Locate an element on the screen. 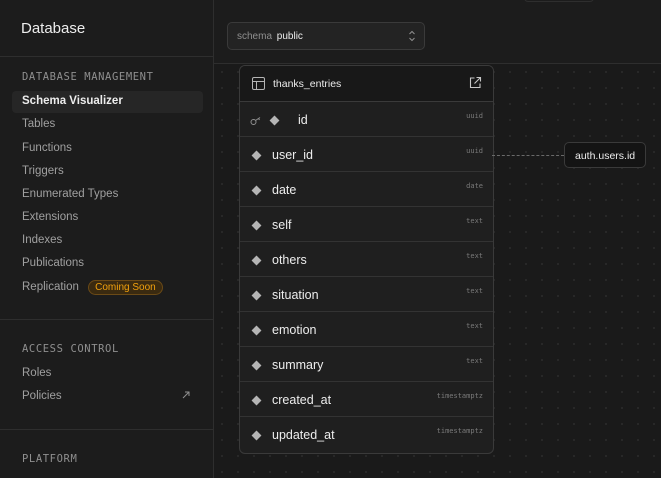 The width and height of the screenshot is (661, 478). column-row-updated-at: updated_at timestamptz is located at coordinates (366, 434).